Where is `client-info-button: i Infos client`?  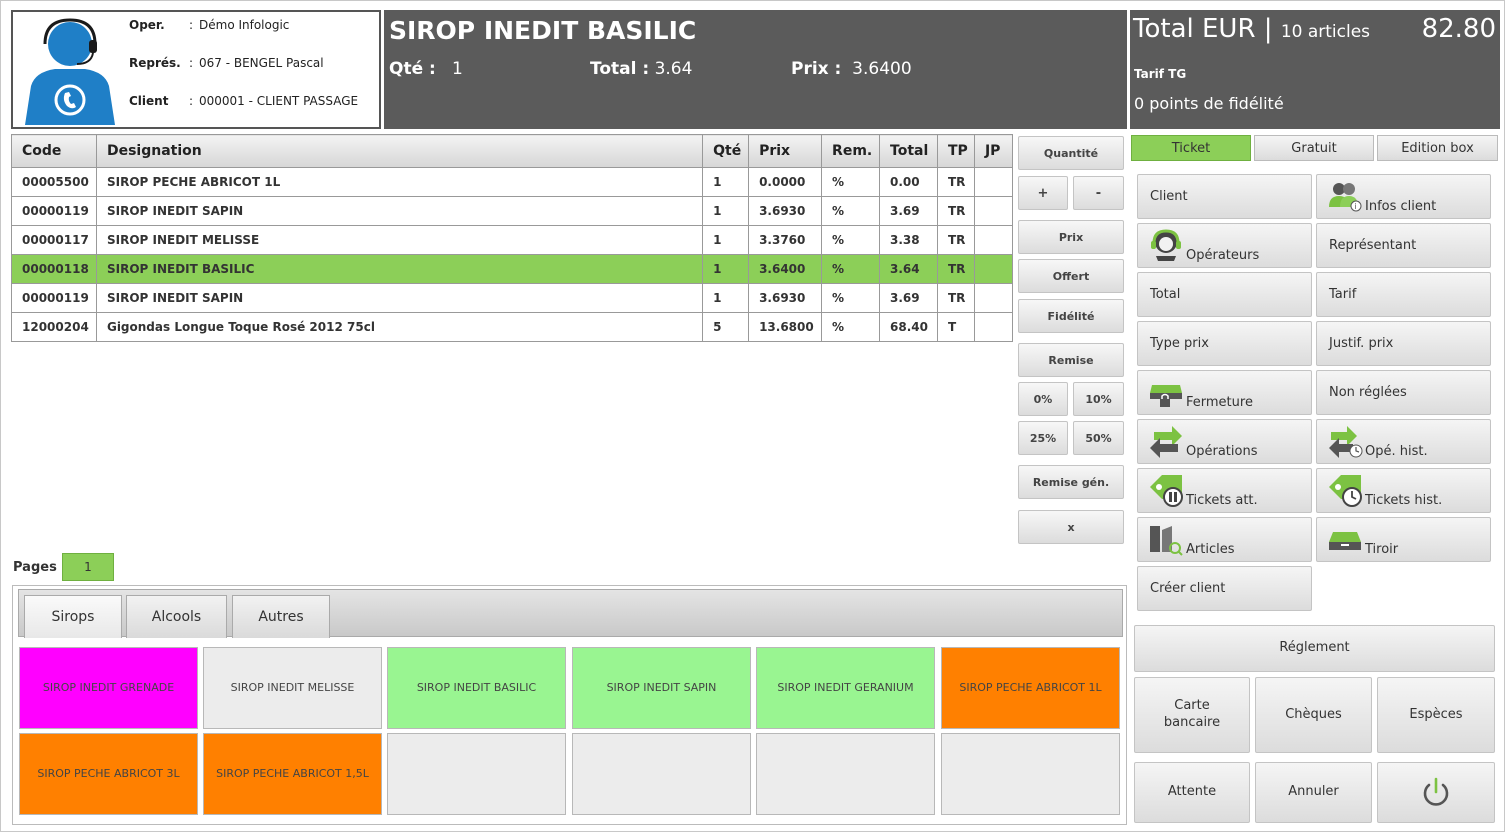
client-info-button: i Infos client is located at coordinates (1403, 196).